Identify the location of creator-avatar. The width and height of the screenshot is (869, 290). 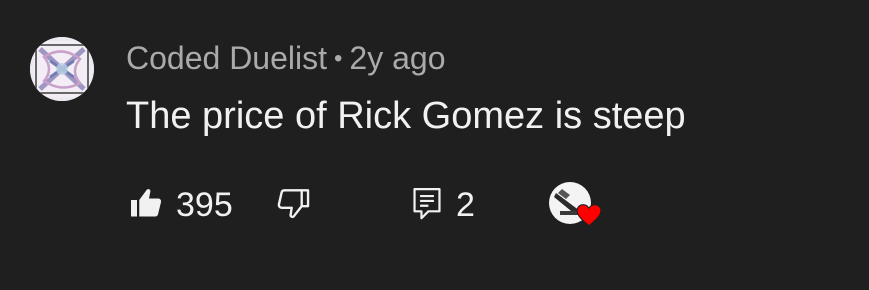
(575, 204).